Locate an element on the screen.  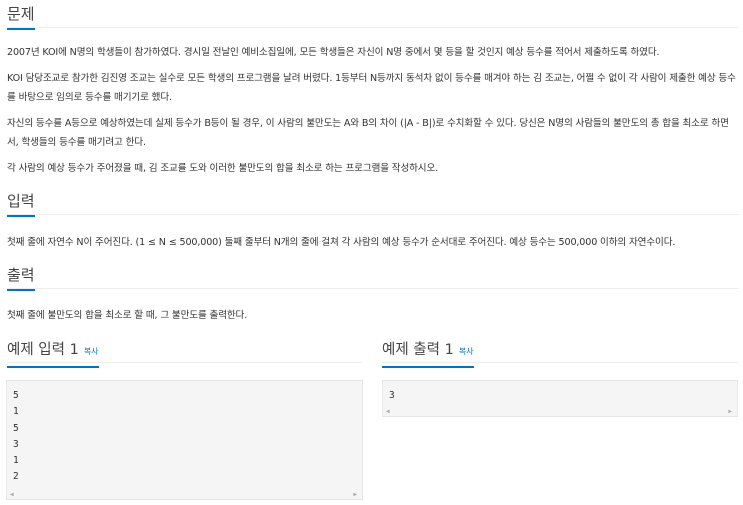
sample-input-divider is located at coordinates (184, 362).